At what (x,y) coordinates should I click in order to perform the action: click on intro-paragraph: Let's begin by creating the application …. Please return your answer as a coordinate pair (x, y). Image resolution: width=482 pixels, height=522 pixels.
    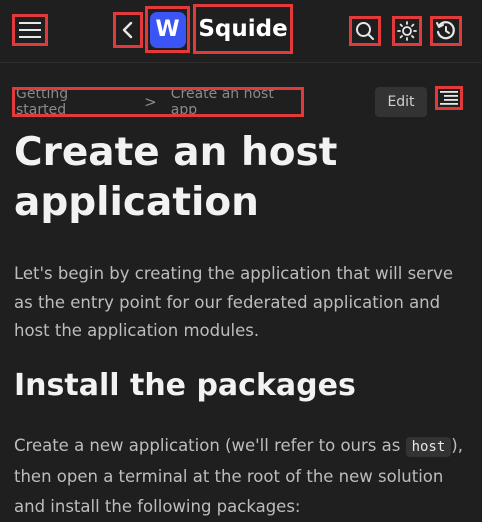
    Looking at the image, I should click on (234, 302).